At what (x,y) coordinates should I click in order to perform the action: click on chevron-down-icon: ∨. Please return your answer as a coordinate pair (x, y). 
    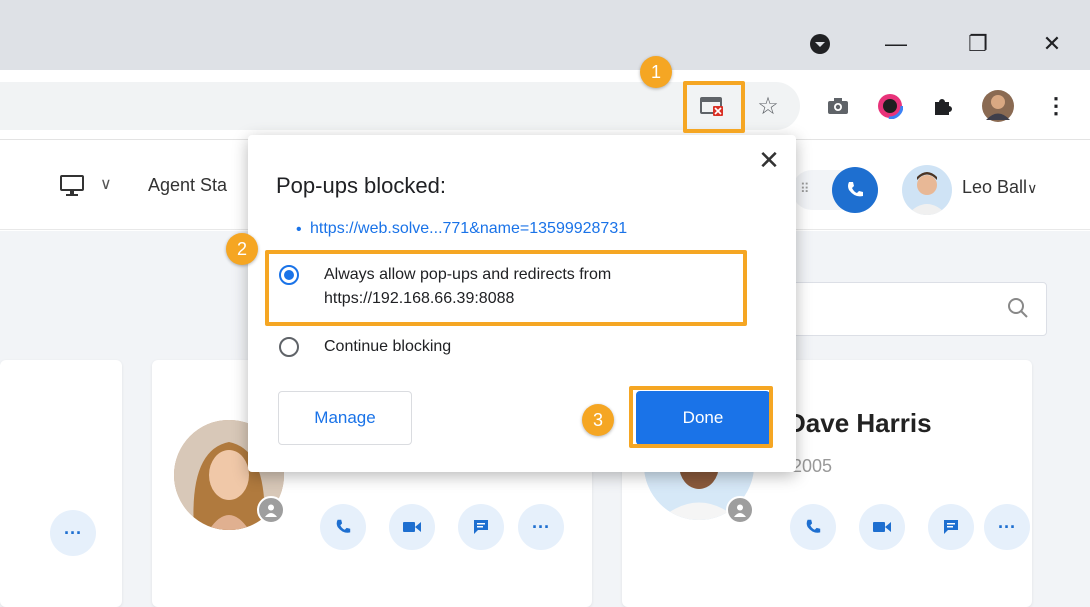
    Looking at the image, I should click on (106, 184).